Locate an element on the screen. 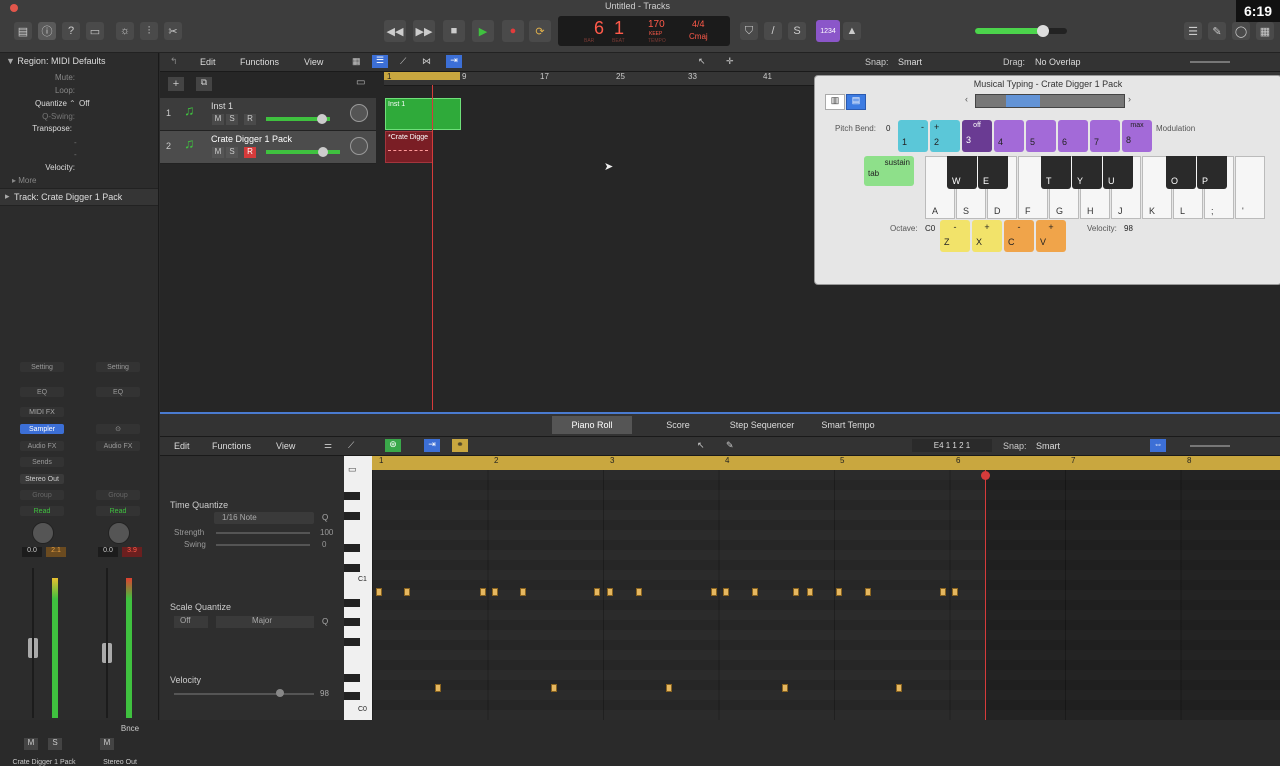 The width and height of the screenshot is (1280, 766). pr-snap-select: Smart is located at coordinates (1086, 446).